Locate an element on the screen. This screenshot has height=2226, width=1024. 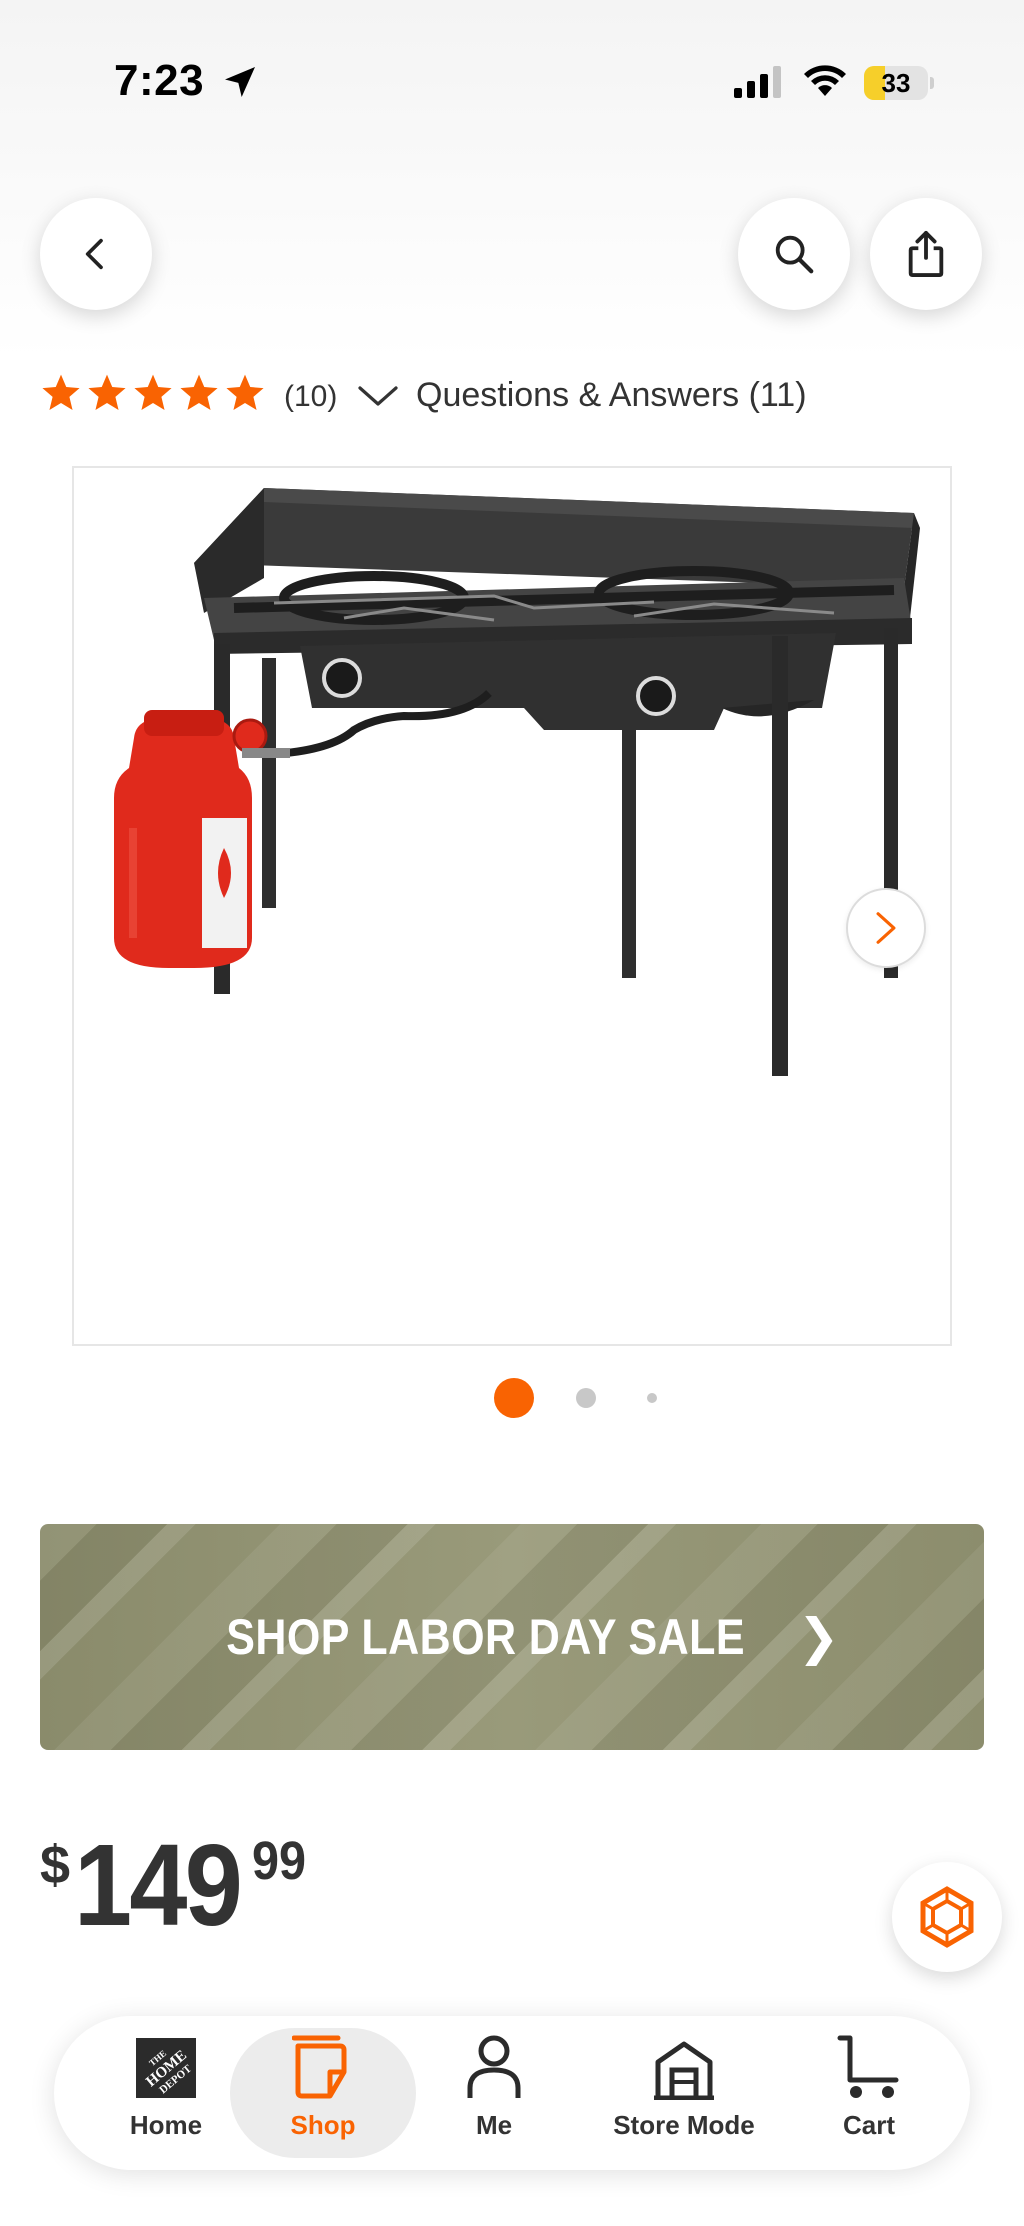
sale-banner-label: SHOP LABOR DAY SALE is located at coordinates (486, 1637).